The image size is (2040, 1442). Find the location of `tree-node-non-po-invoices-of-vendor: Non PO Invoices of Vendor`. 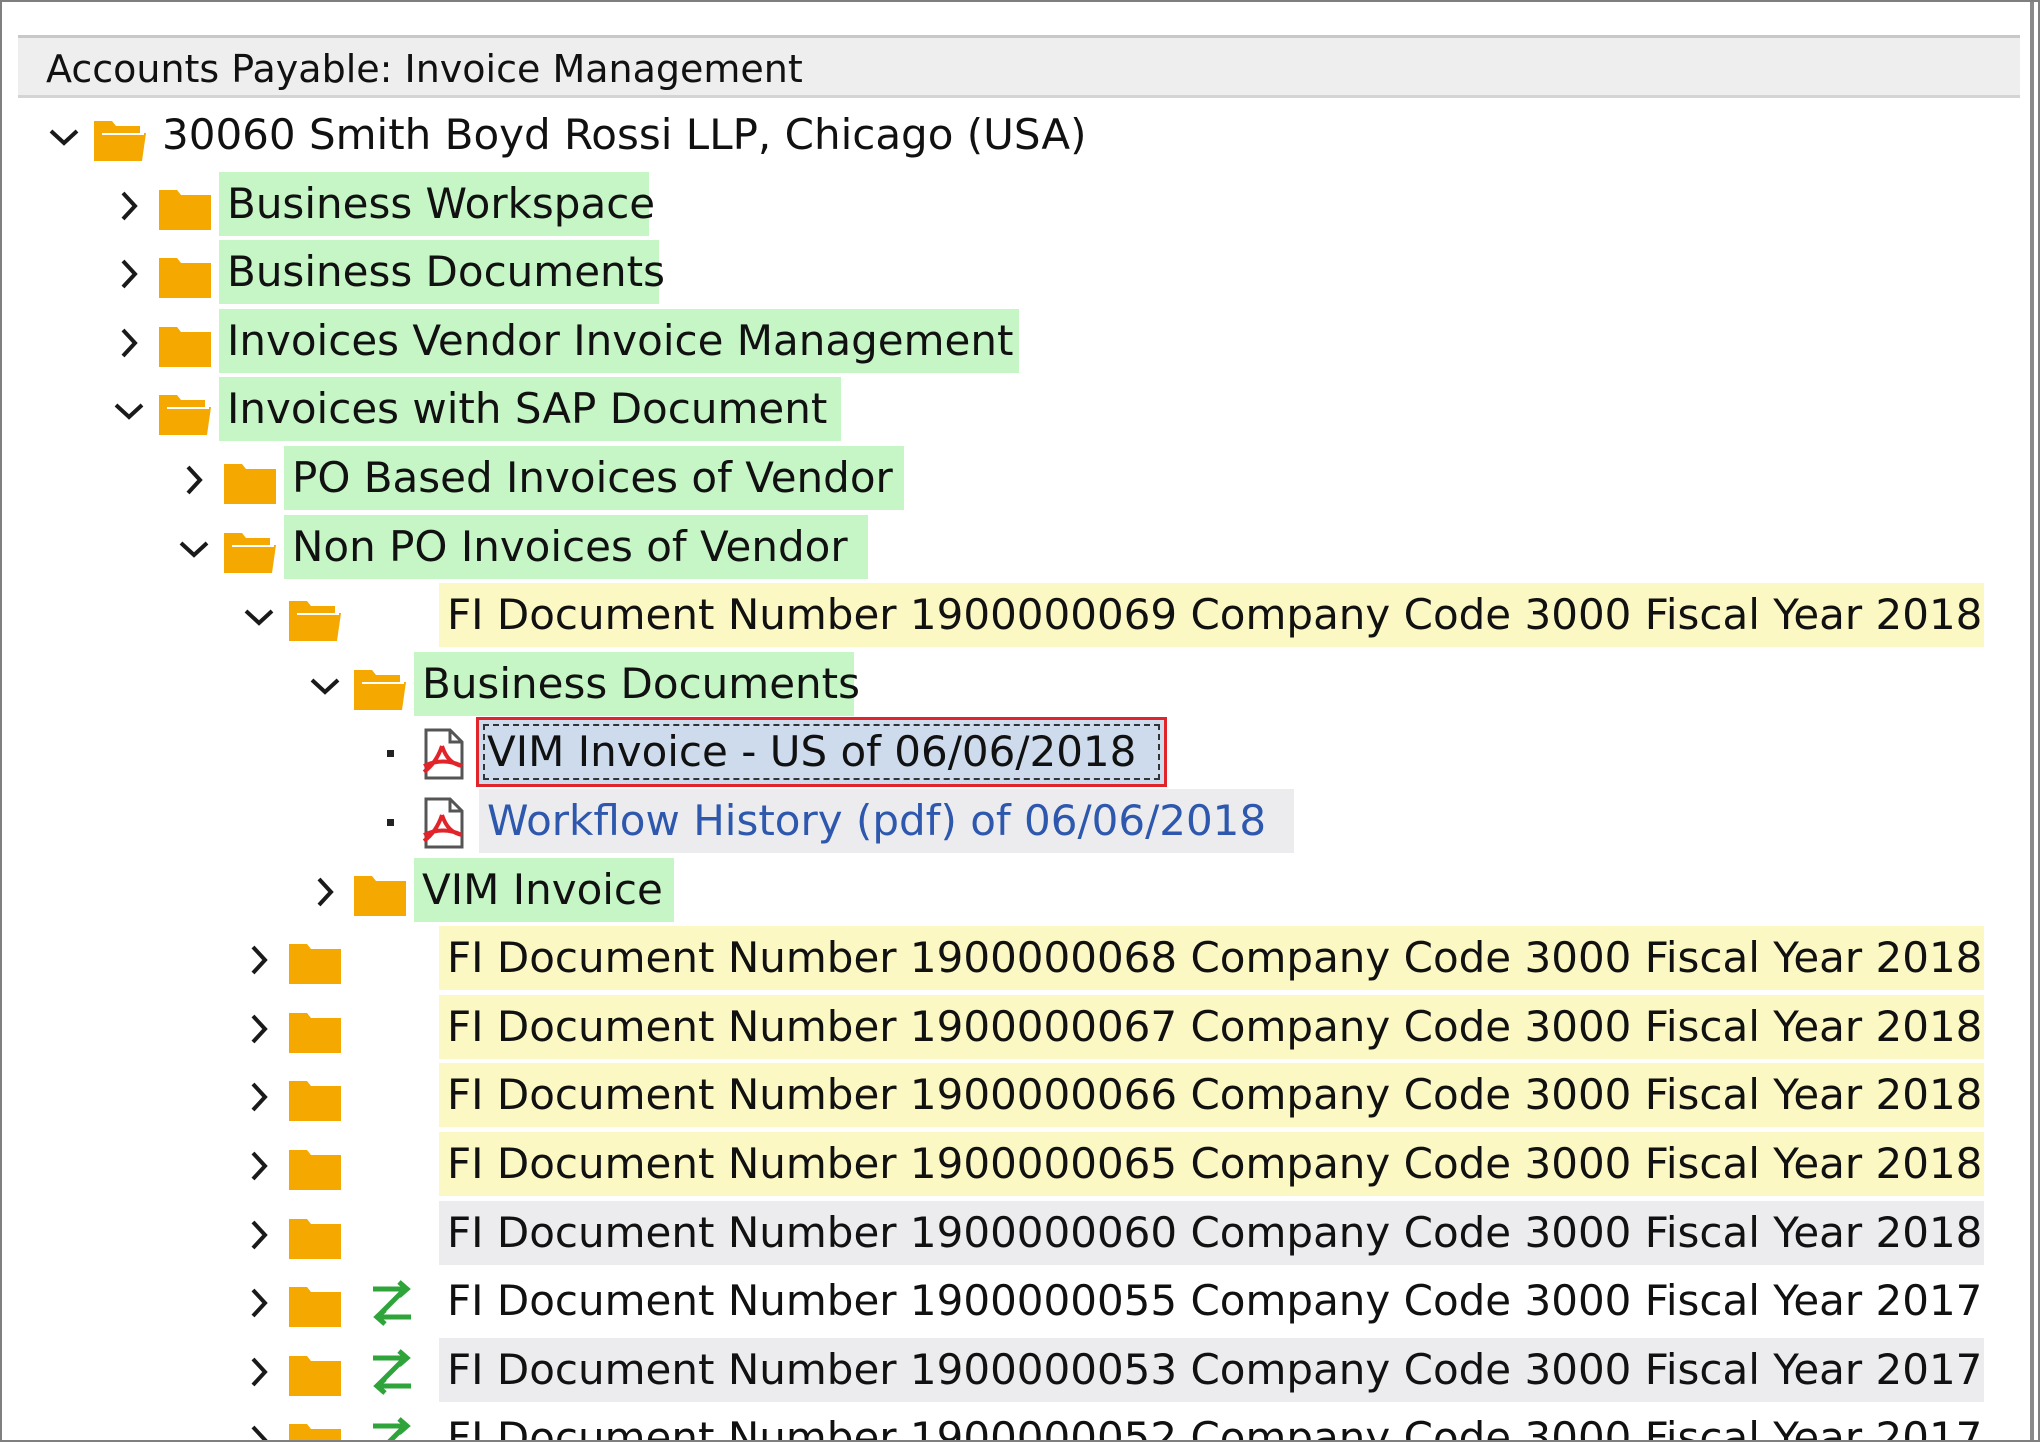

tree-node-non-po-invoices-of-vendor: Non PO Invoices of Vendor is located at coordinates (1012, 548).